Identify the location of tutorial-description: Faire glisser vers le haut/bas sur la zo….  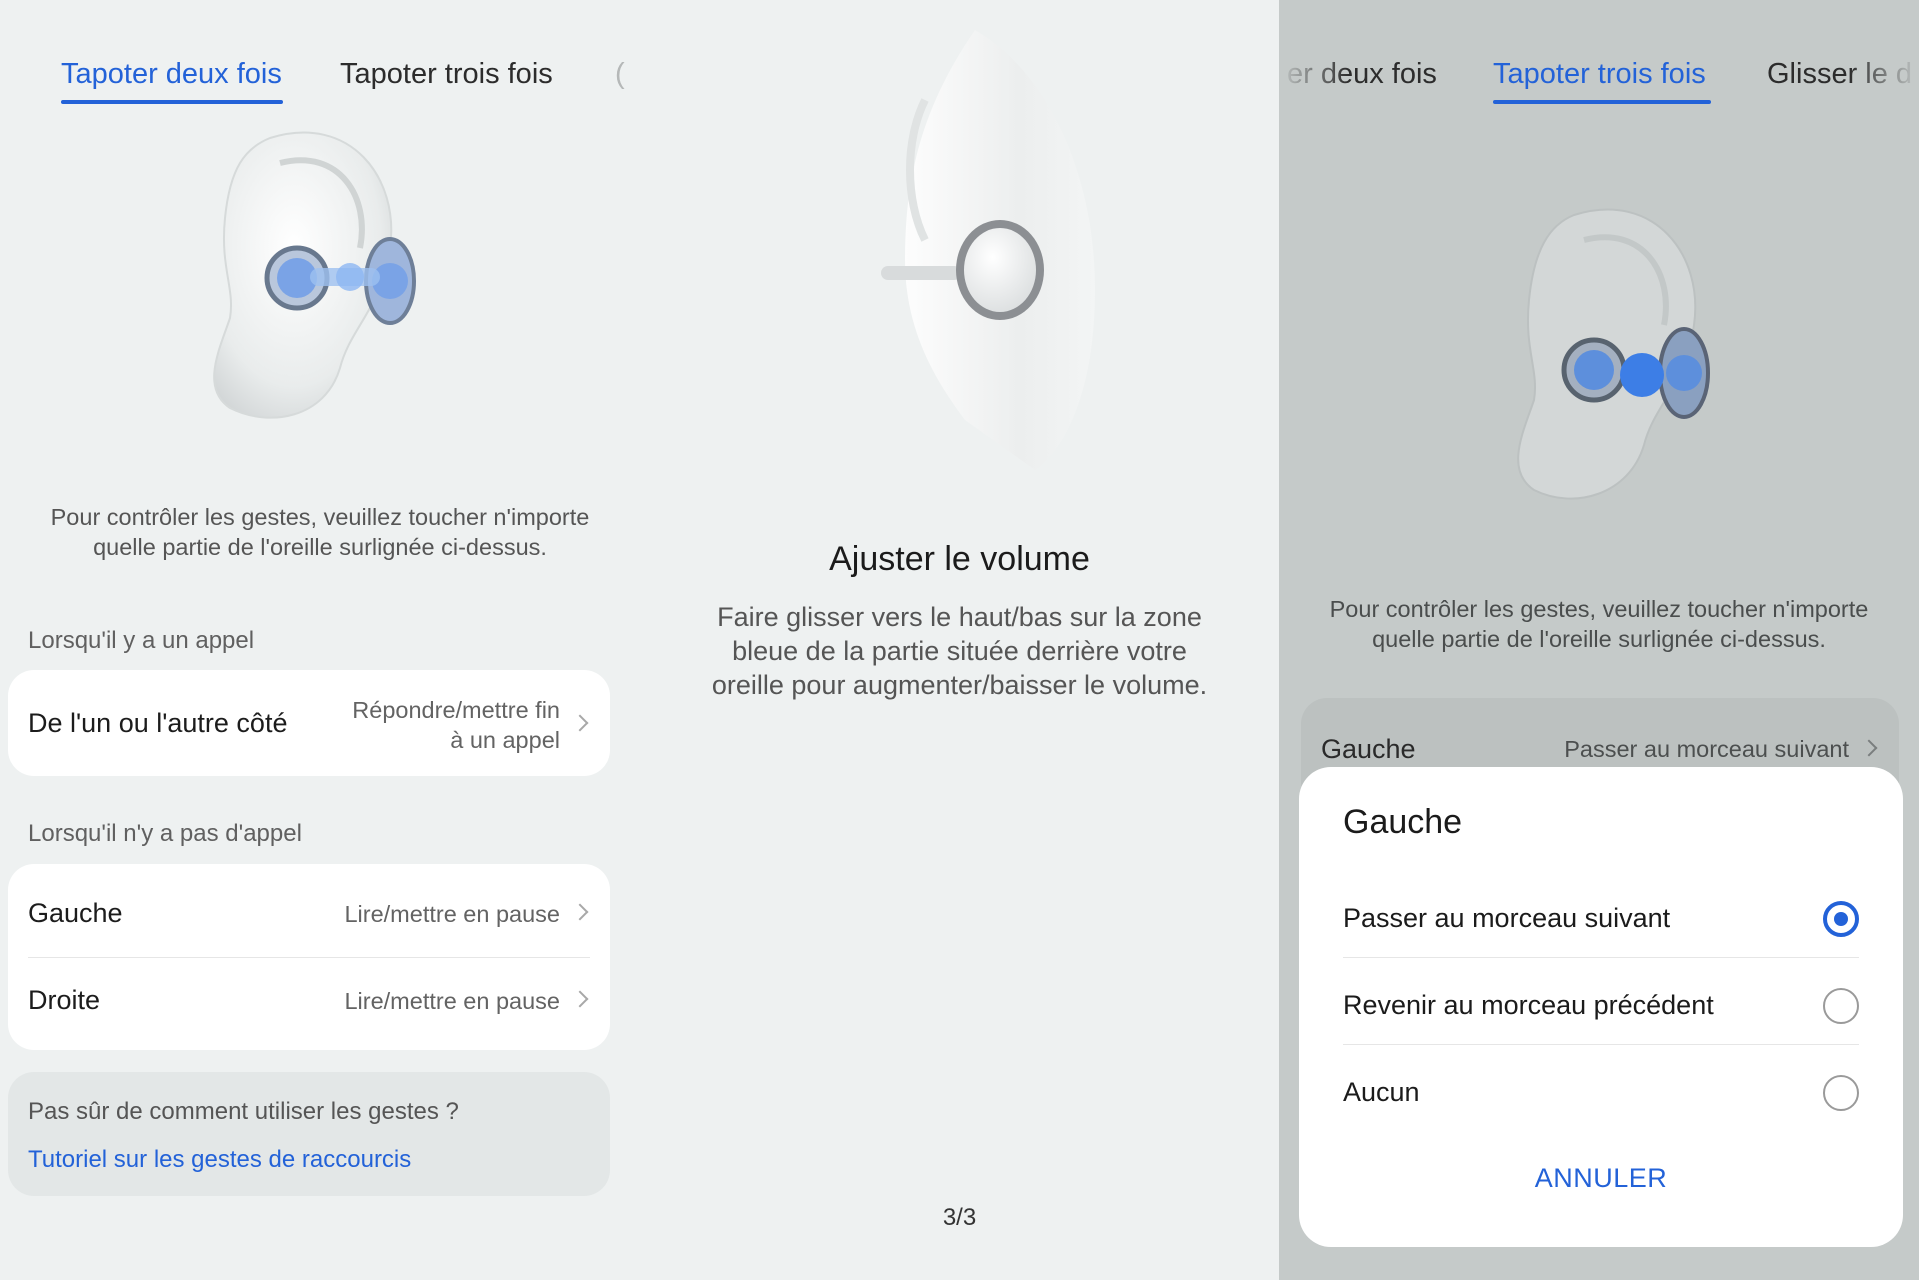
(959, 651).